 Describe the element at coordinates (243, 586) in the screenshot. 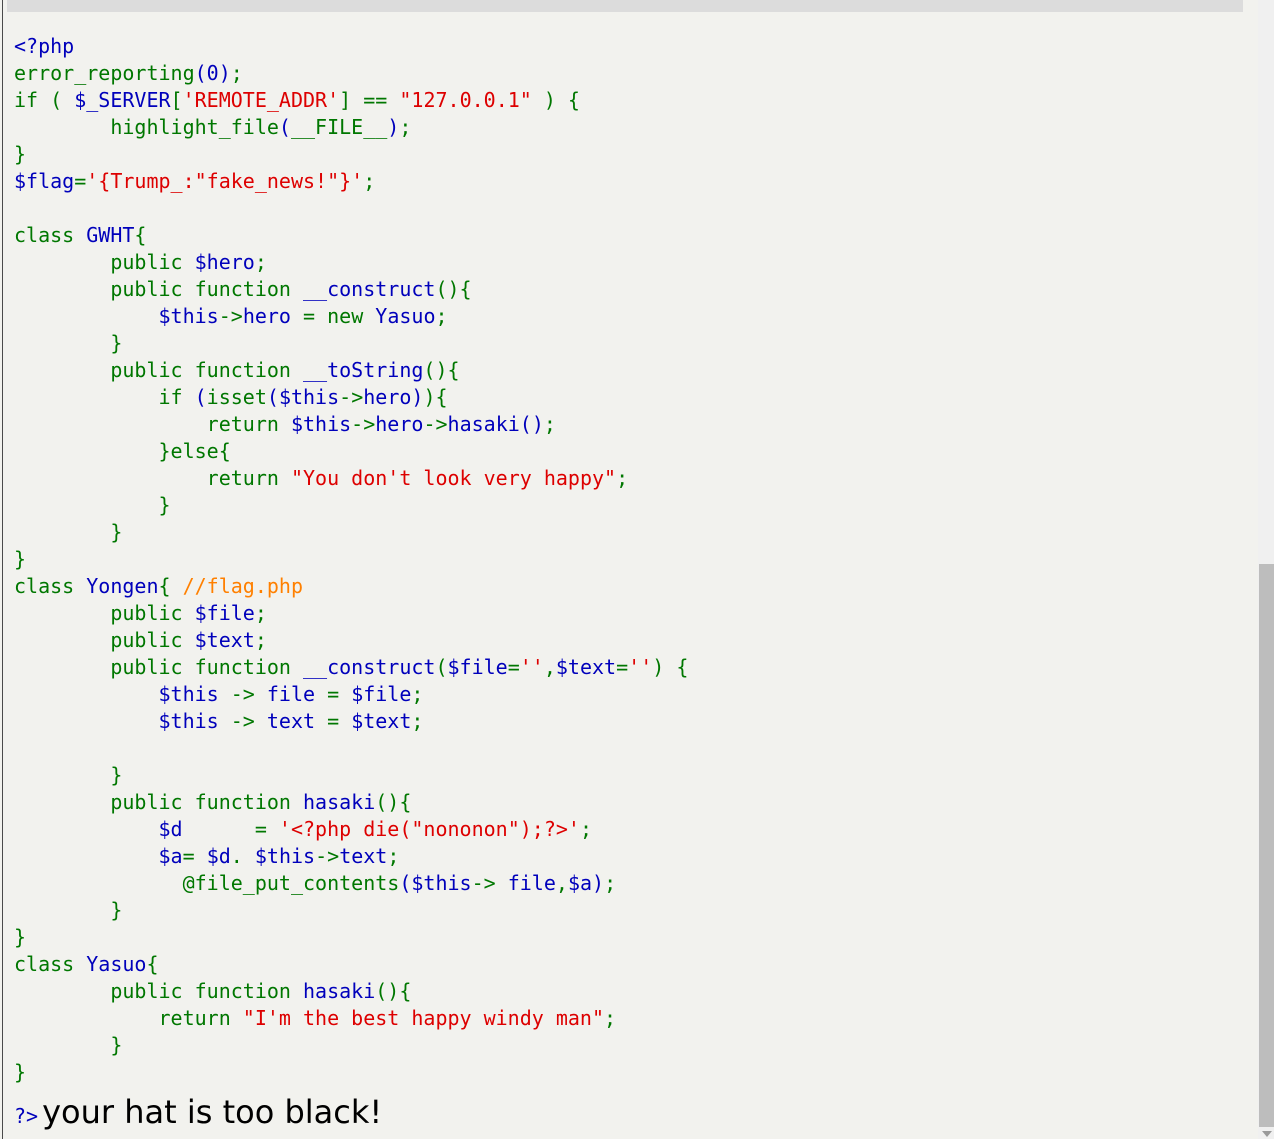

I see `code-token: //flag.php` at that location.